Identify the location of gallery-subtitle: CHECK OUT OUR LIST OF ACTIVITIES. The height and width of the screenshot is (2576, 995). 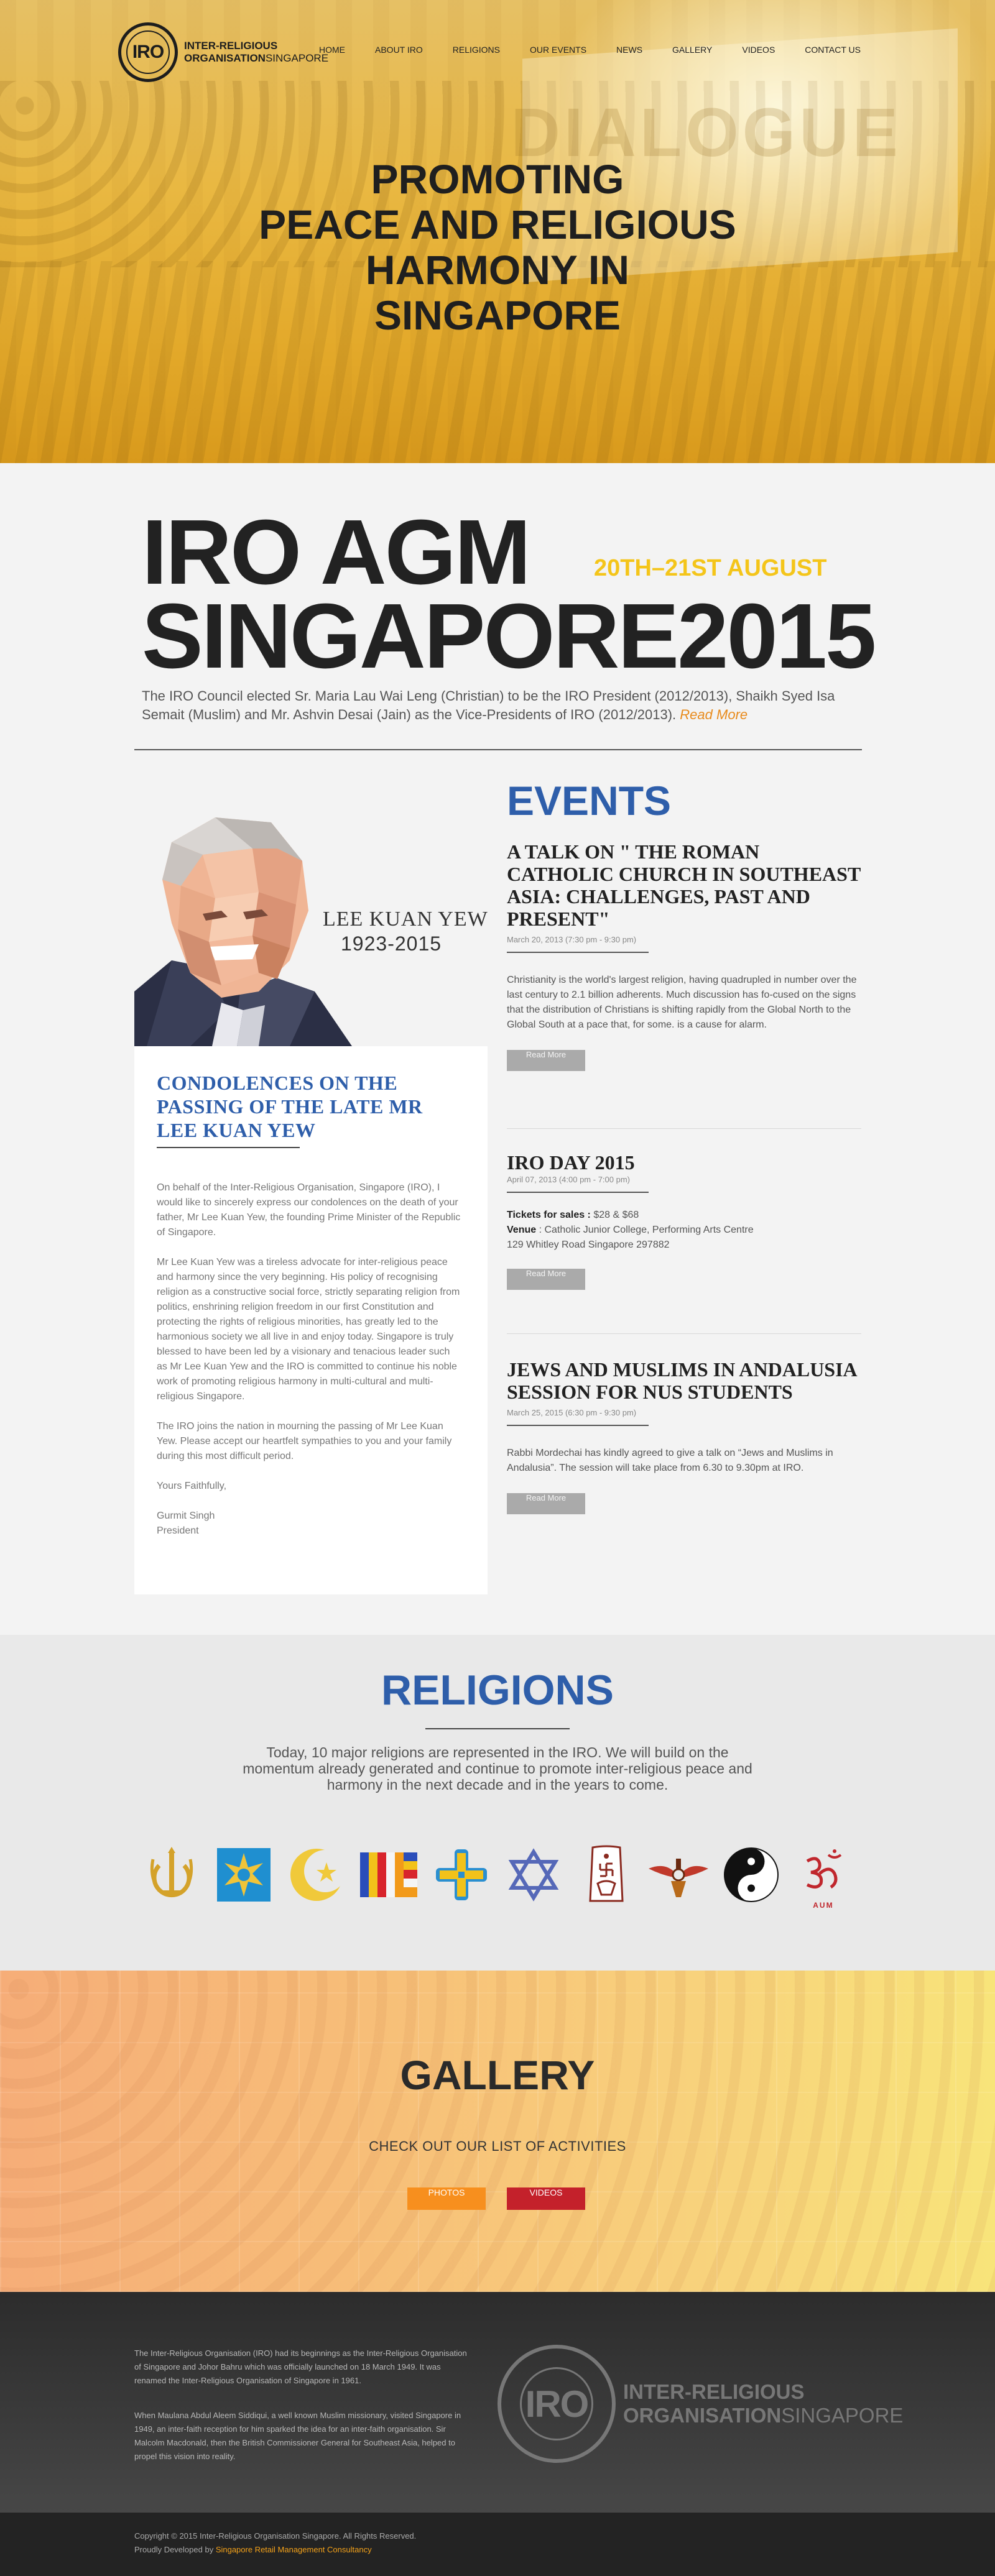
(497, 2146).